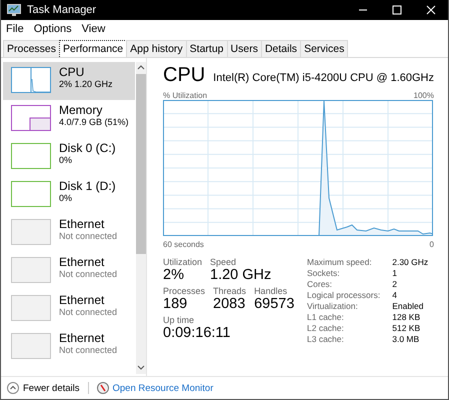  Describe the element at coordinates (207, 48) in the screenshot. I see `tab: Startup` at that location.